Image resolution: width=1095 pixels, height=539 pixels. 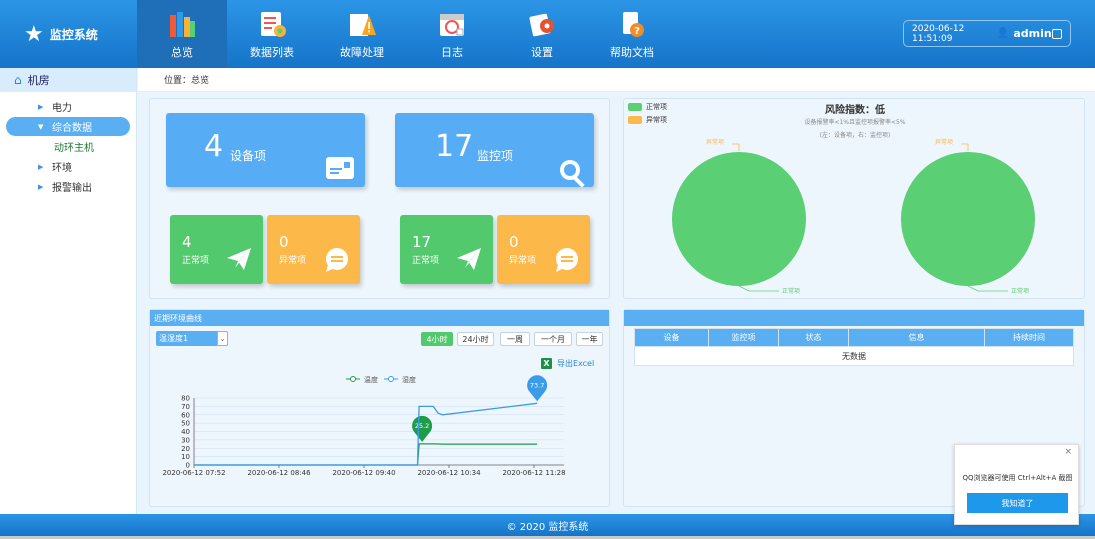 I want to click on y-tick-label: 80, so click(x=185, y=399).